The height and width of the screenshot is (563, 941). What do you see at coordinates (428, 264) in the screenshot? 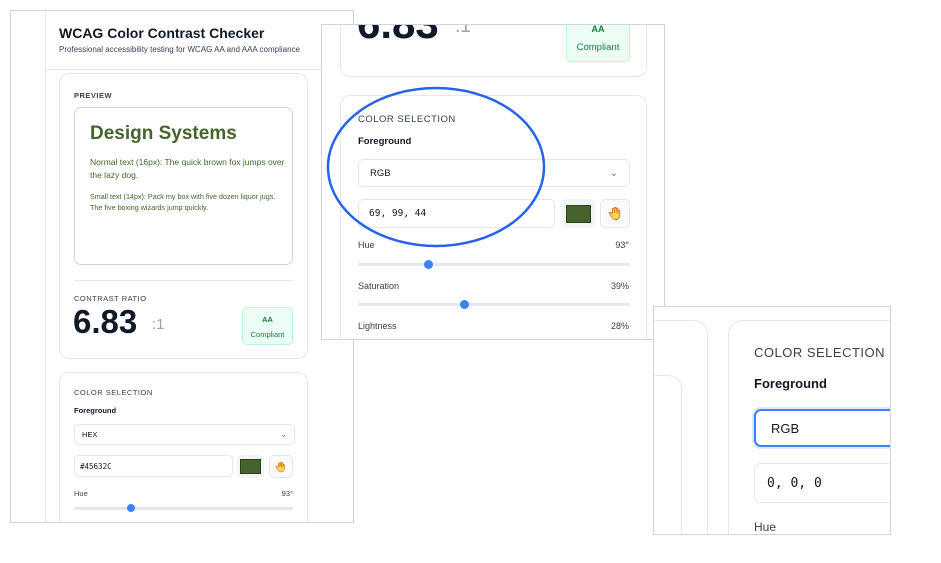
I see `hue-slider-thumb-zoom` at bounding box center [428, 264].